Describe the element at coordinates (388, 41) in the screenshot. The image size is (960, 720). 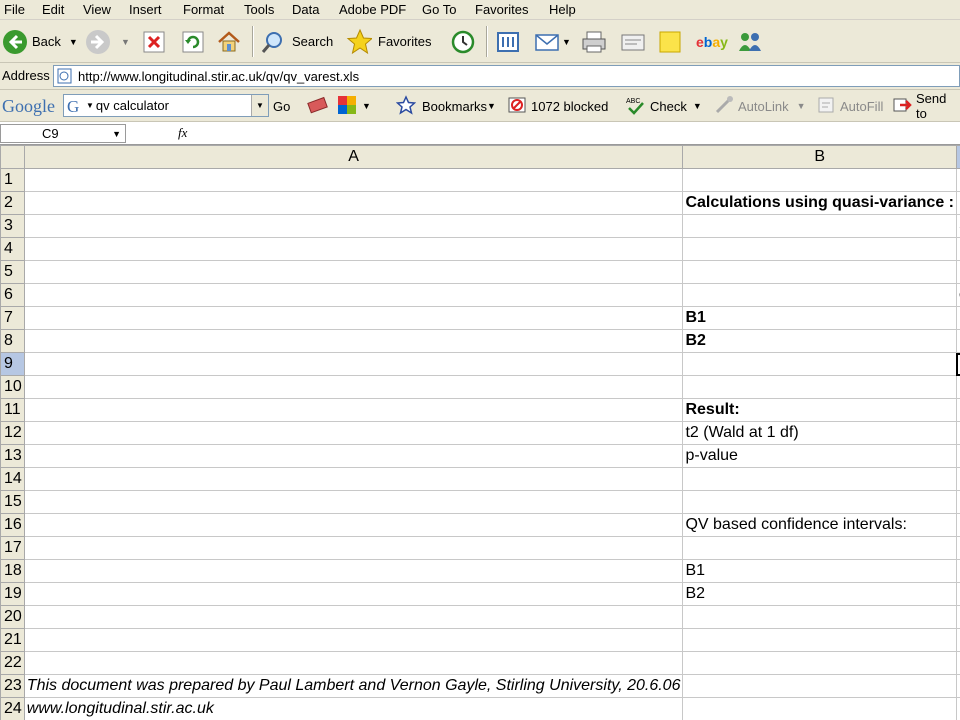
I see `favorites-button: Favorites` at that location.